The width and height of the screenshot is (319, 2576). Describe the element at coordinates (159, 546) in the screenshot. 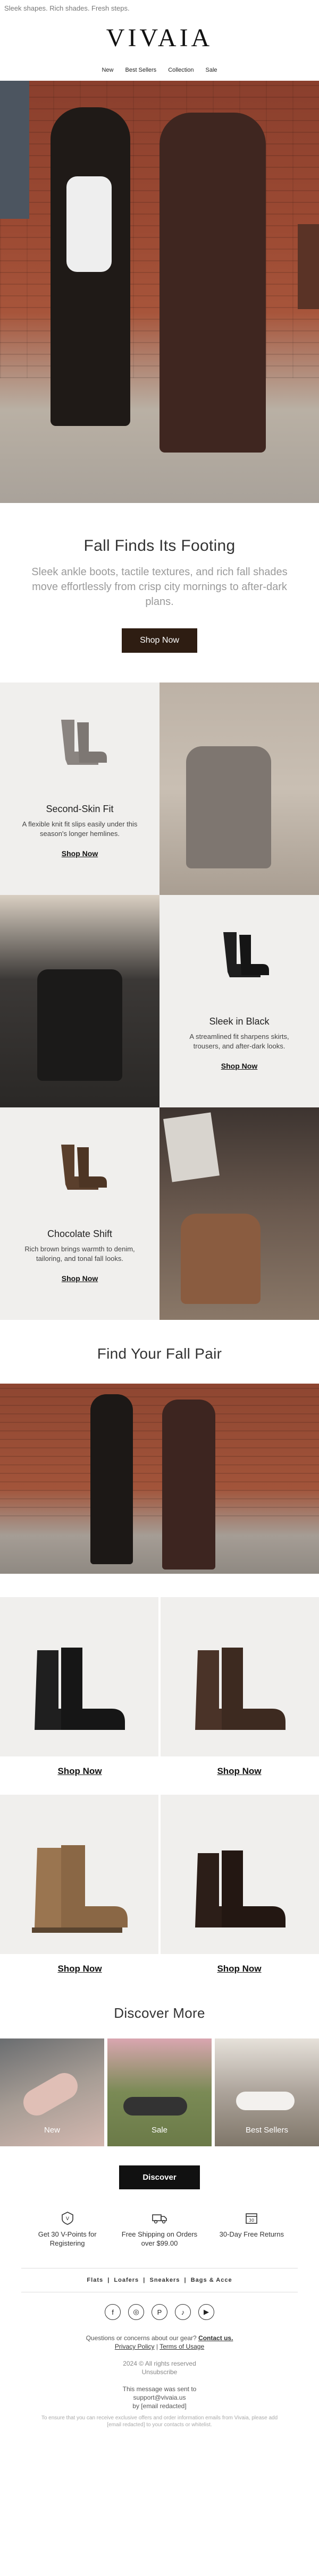

I see `intro-title: Fall Finds Its Footing` at that location.